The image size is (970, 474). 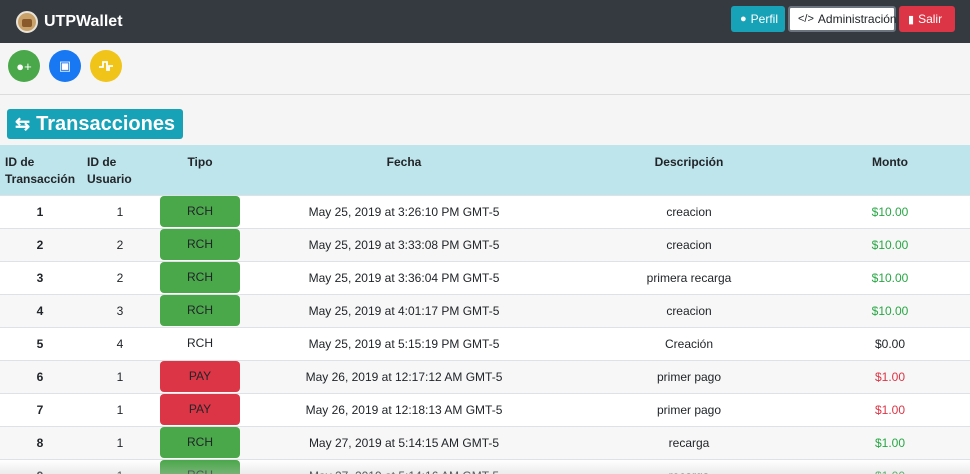 I want to click on fecha-cell: May 25, 2019 at 3:26:10 PM GMT-5, so click(x=404, y=211).